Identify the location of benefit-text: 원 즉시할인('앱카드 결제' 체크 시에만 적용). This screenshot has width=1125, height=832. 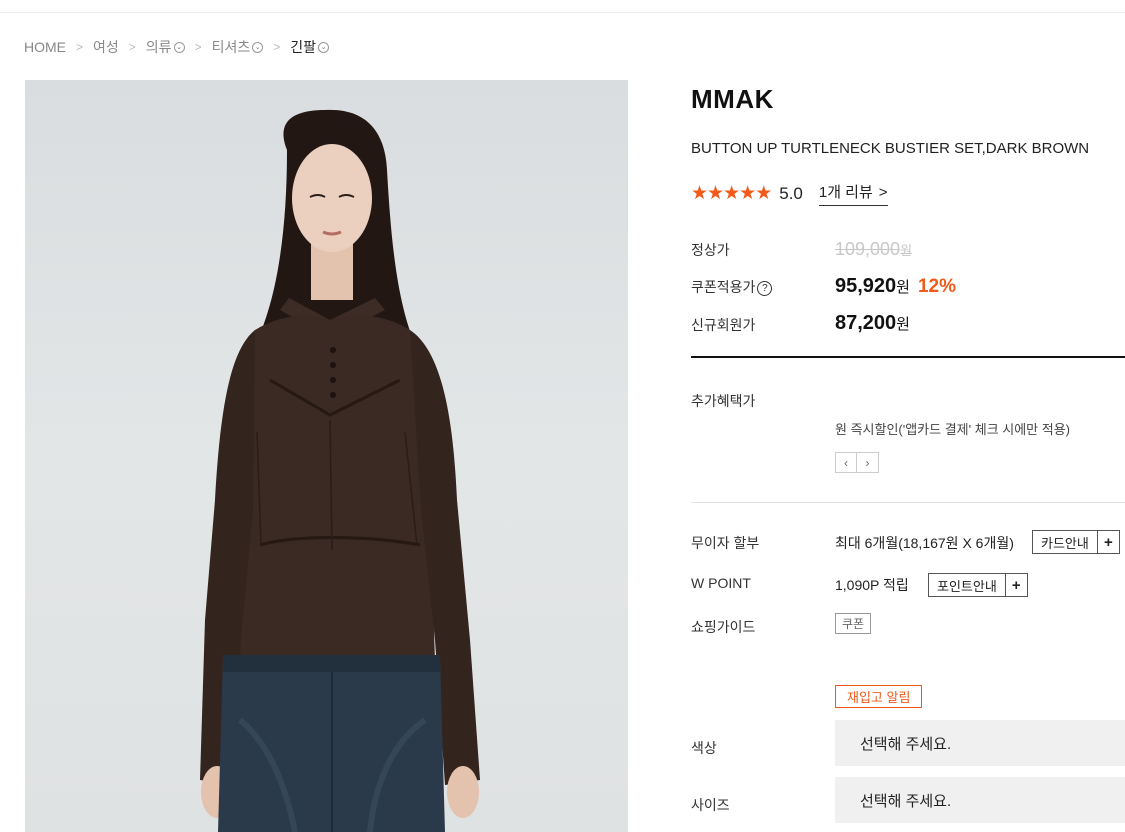
(953, 429).